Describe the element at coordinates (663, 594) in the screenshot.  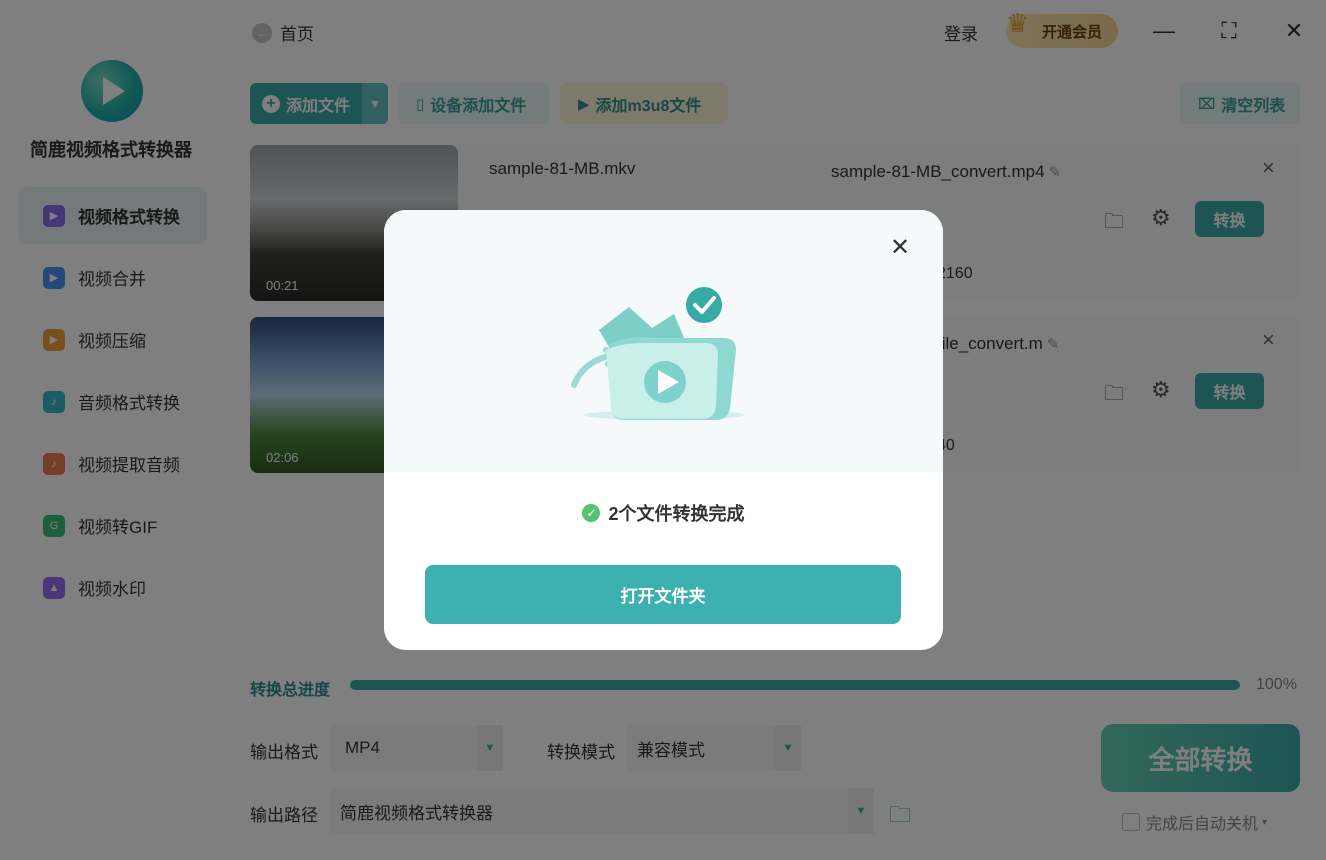
I see `open-folder-button: 打开文件夹` at that location.